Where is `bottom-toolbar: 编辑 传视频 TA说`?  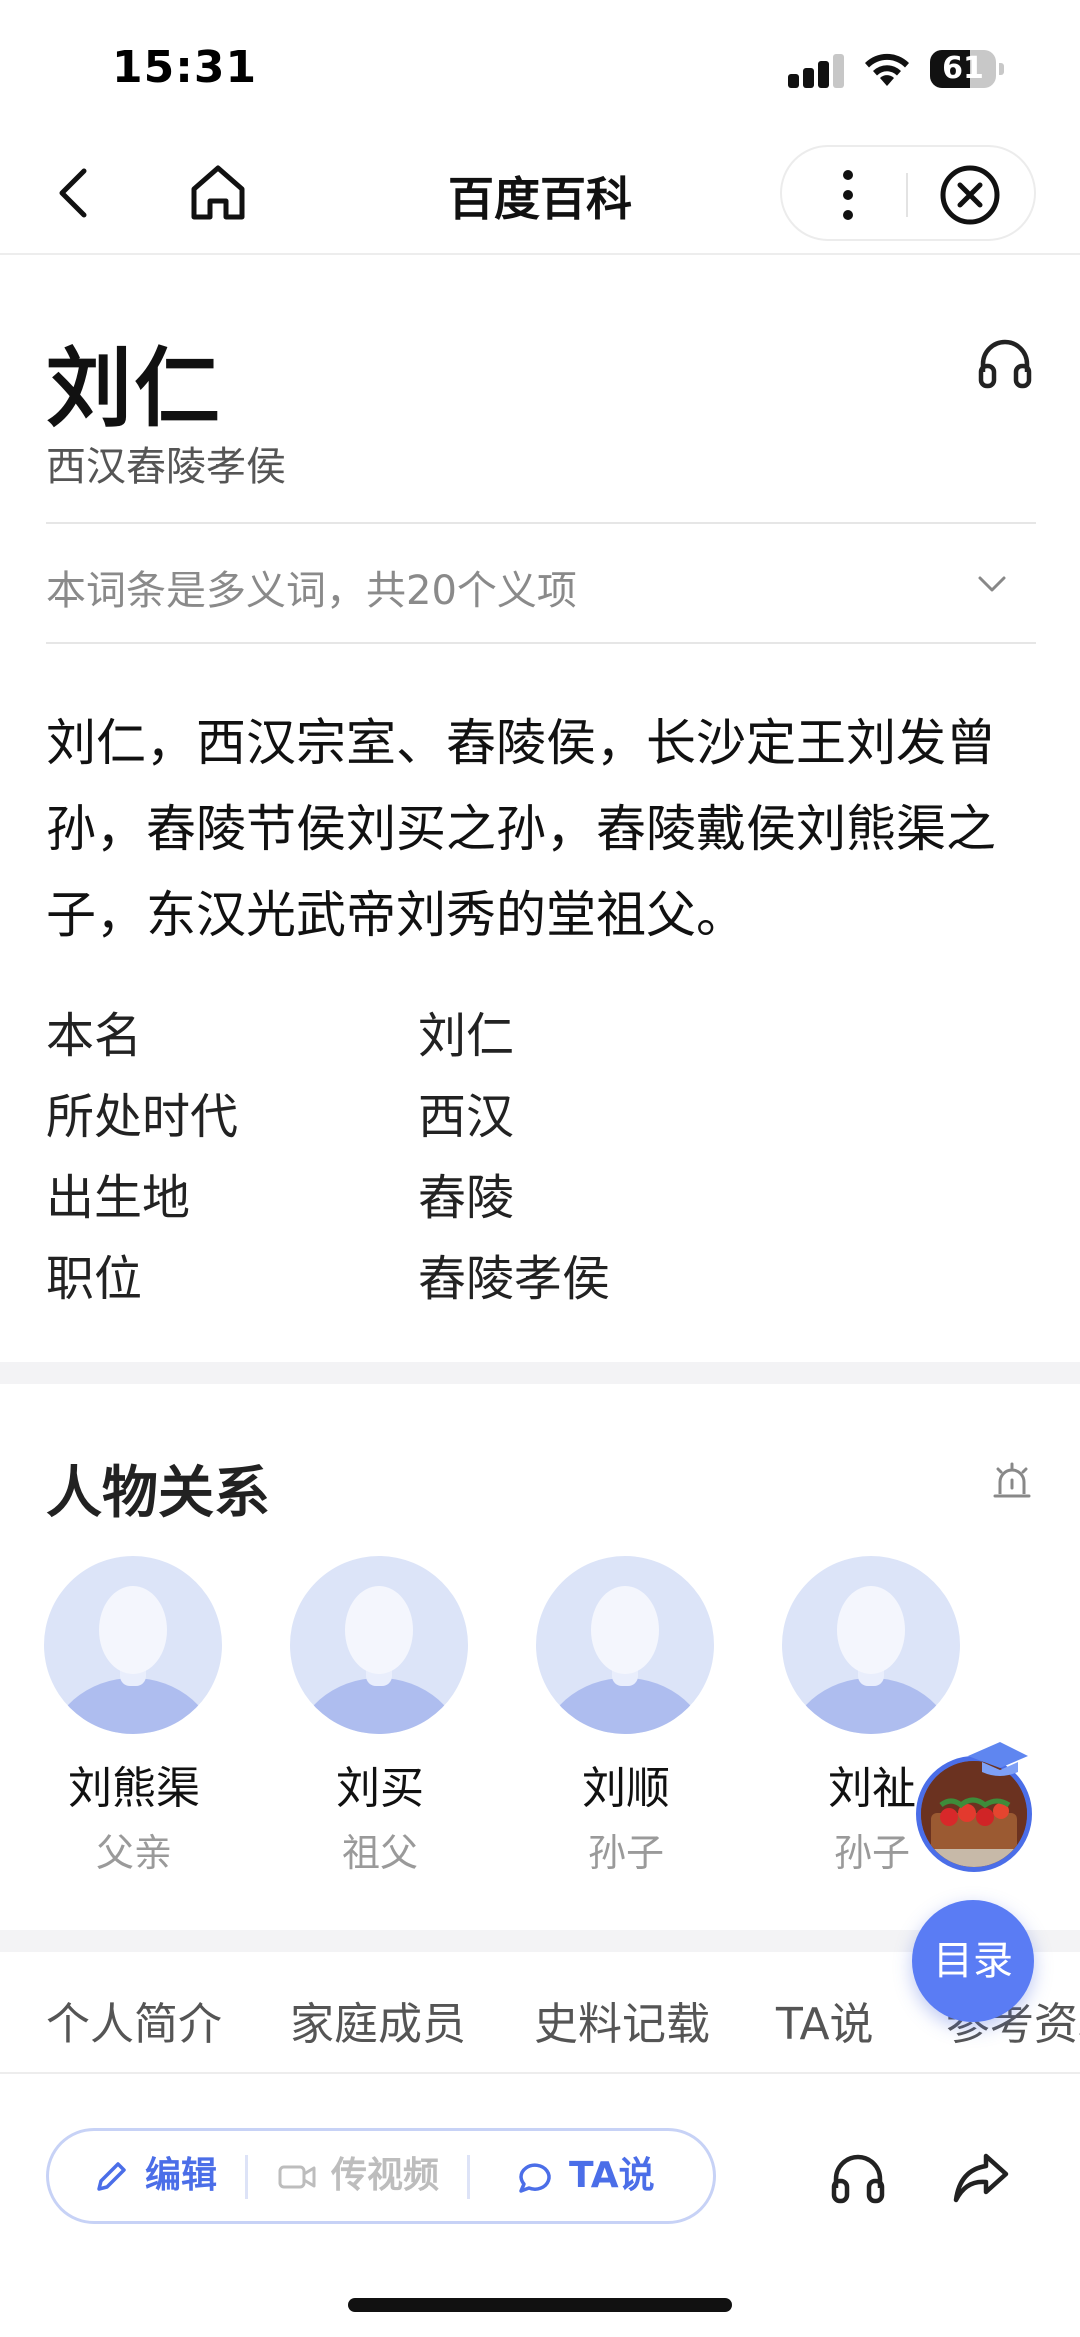 bottom-toolbar: 编辑 传视频 TA说 is located at coordinates (381, 2176).